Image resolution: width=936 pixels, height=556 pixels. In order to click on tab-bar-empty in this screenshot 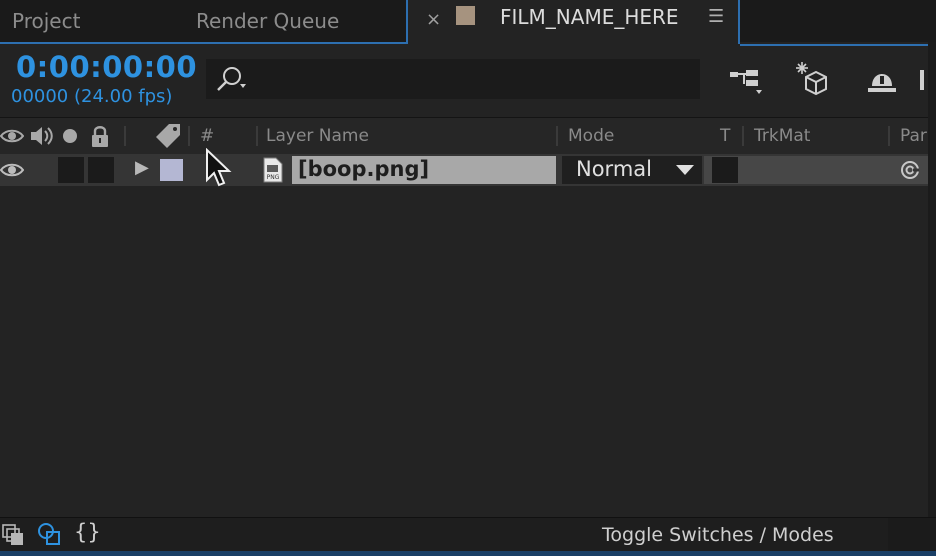, I will do `click(838, 23)`.